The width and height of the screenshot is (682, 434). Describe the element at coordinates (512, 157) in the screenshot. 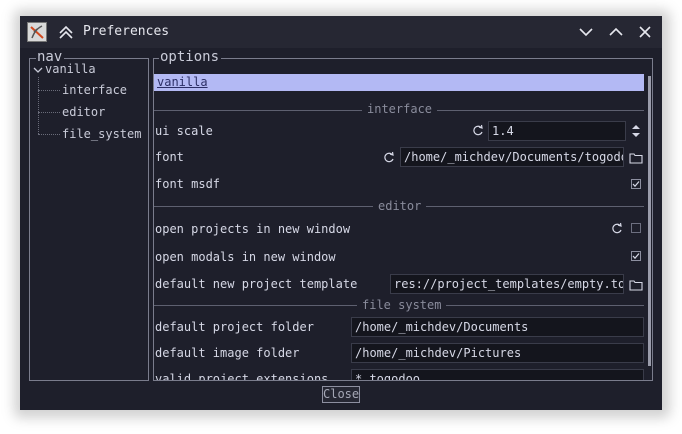

I see `font-path-input: /home/_michdev/Documents/togodoo` at that location.